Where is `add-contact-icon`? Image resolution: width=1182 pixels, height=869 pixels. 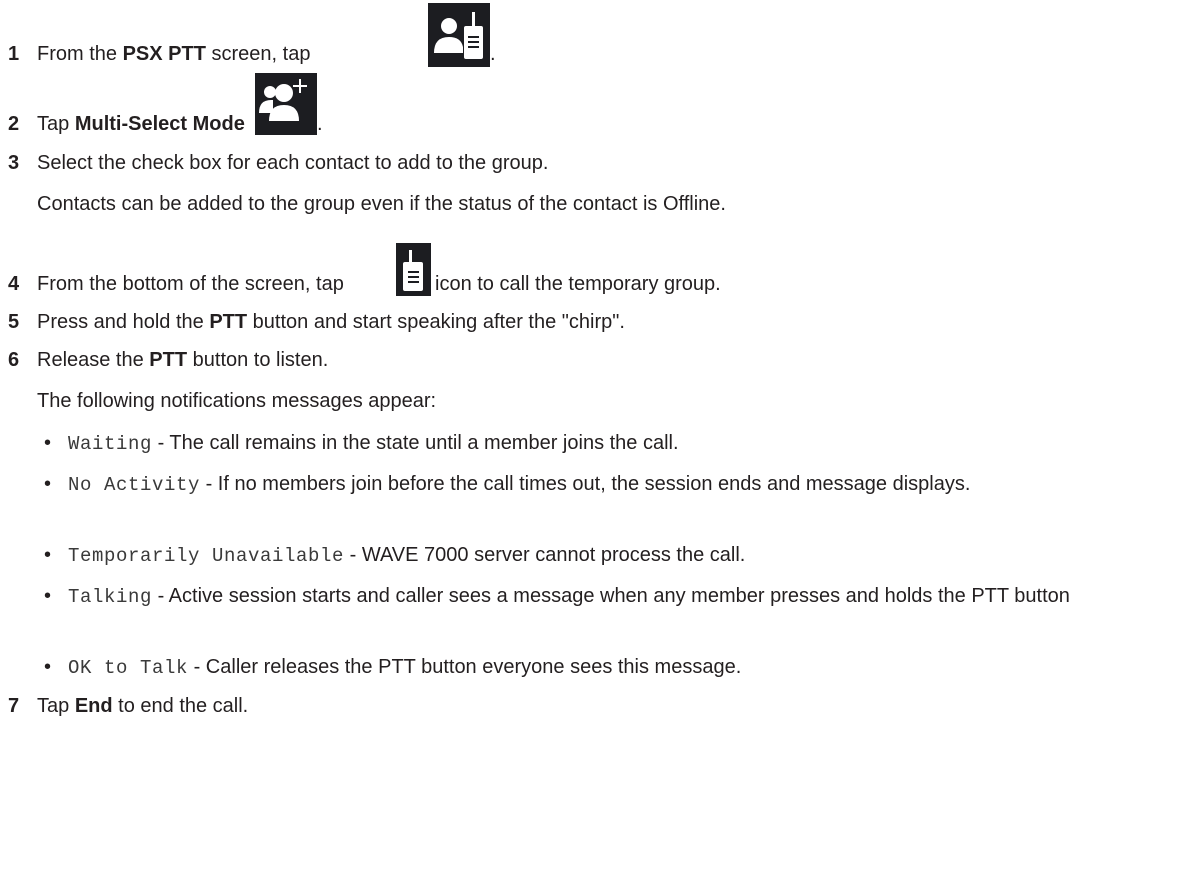
add-contact-icon is located at coordinates (286, 104).